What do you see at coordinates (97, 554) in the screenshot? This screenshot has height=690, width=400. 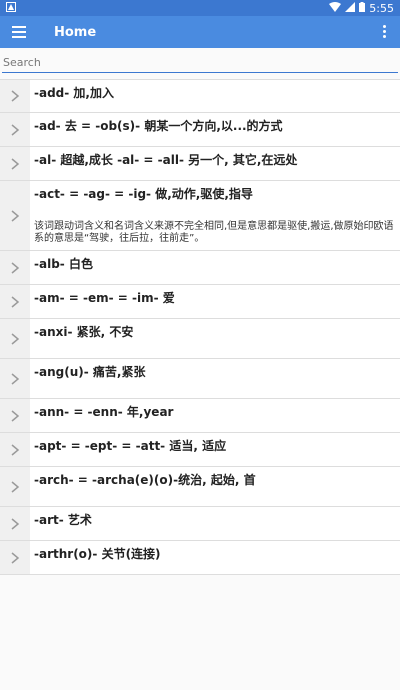 I see `list-item-title: -arthr(o)- 关节(连接)` at bounding box center [97, 554].